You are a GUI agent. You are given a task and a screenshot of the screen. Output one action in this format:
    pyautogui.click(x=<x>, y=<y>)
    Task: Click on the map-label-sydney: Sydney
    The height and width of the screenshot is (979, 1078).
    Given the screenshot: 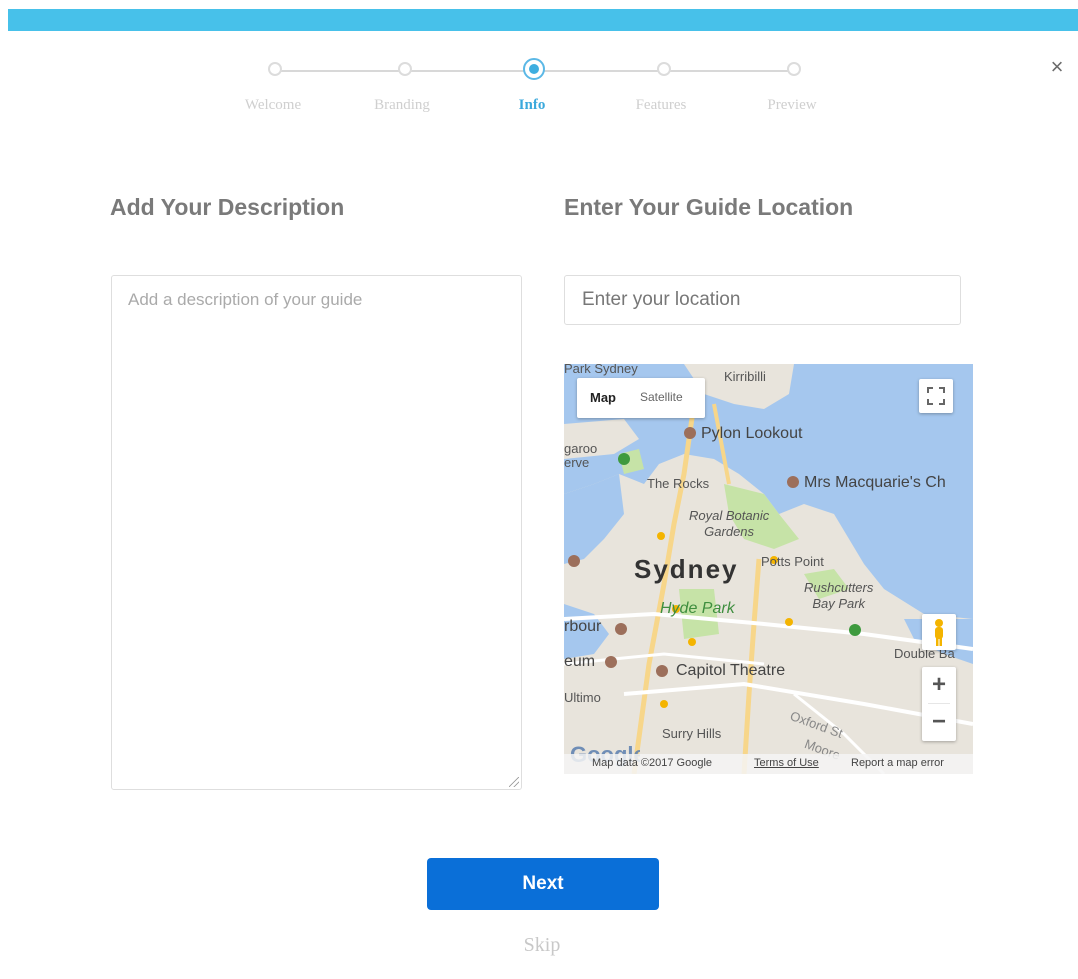 What is the action you would take?
    pyautogui.click(x=686, y=569)
    